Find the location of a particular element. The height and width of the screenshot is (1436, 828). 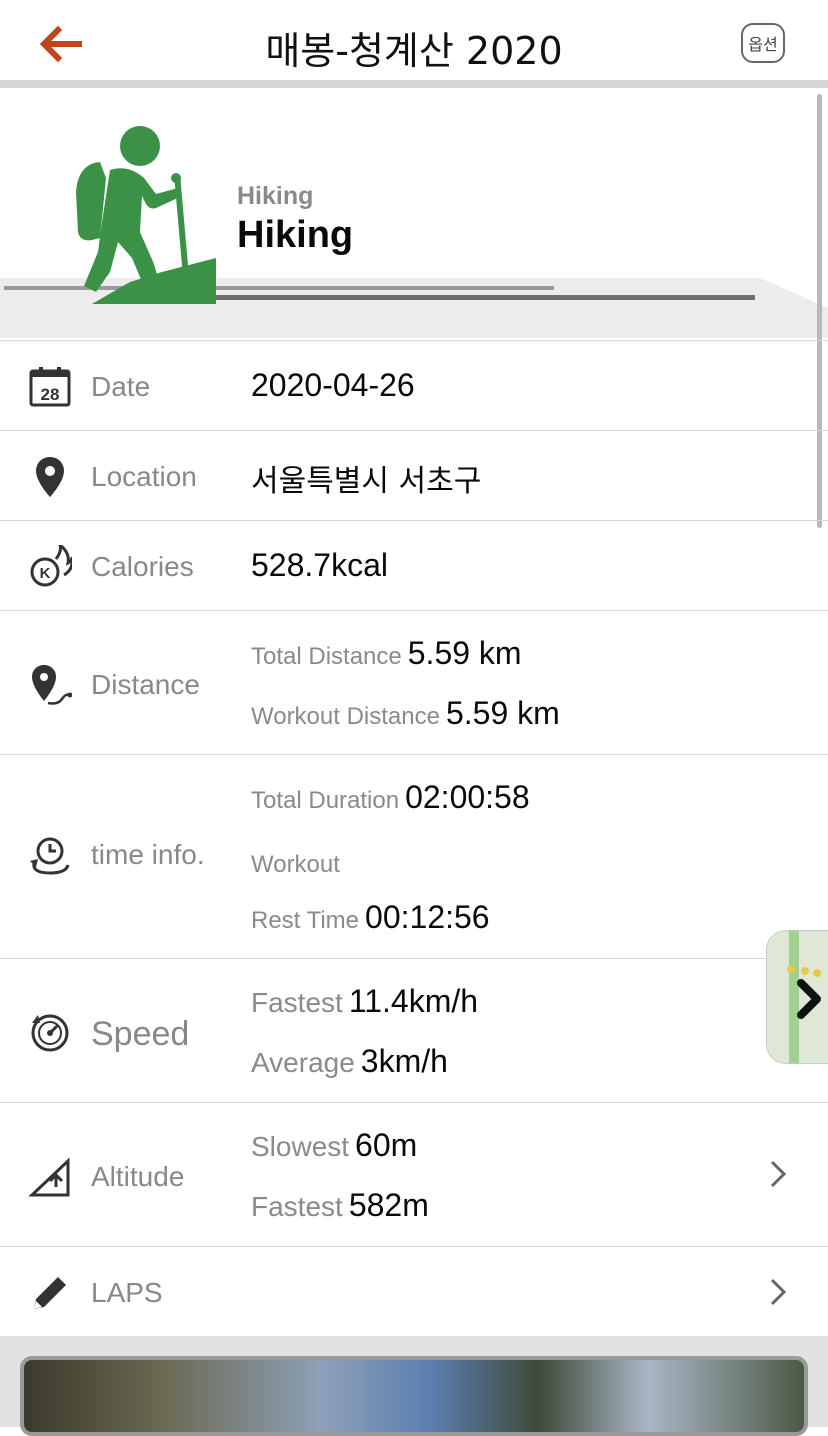

laps-label: LAPS is located at coordinates (127, 1292).